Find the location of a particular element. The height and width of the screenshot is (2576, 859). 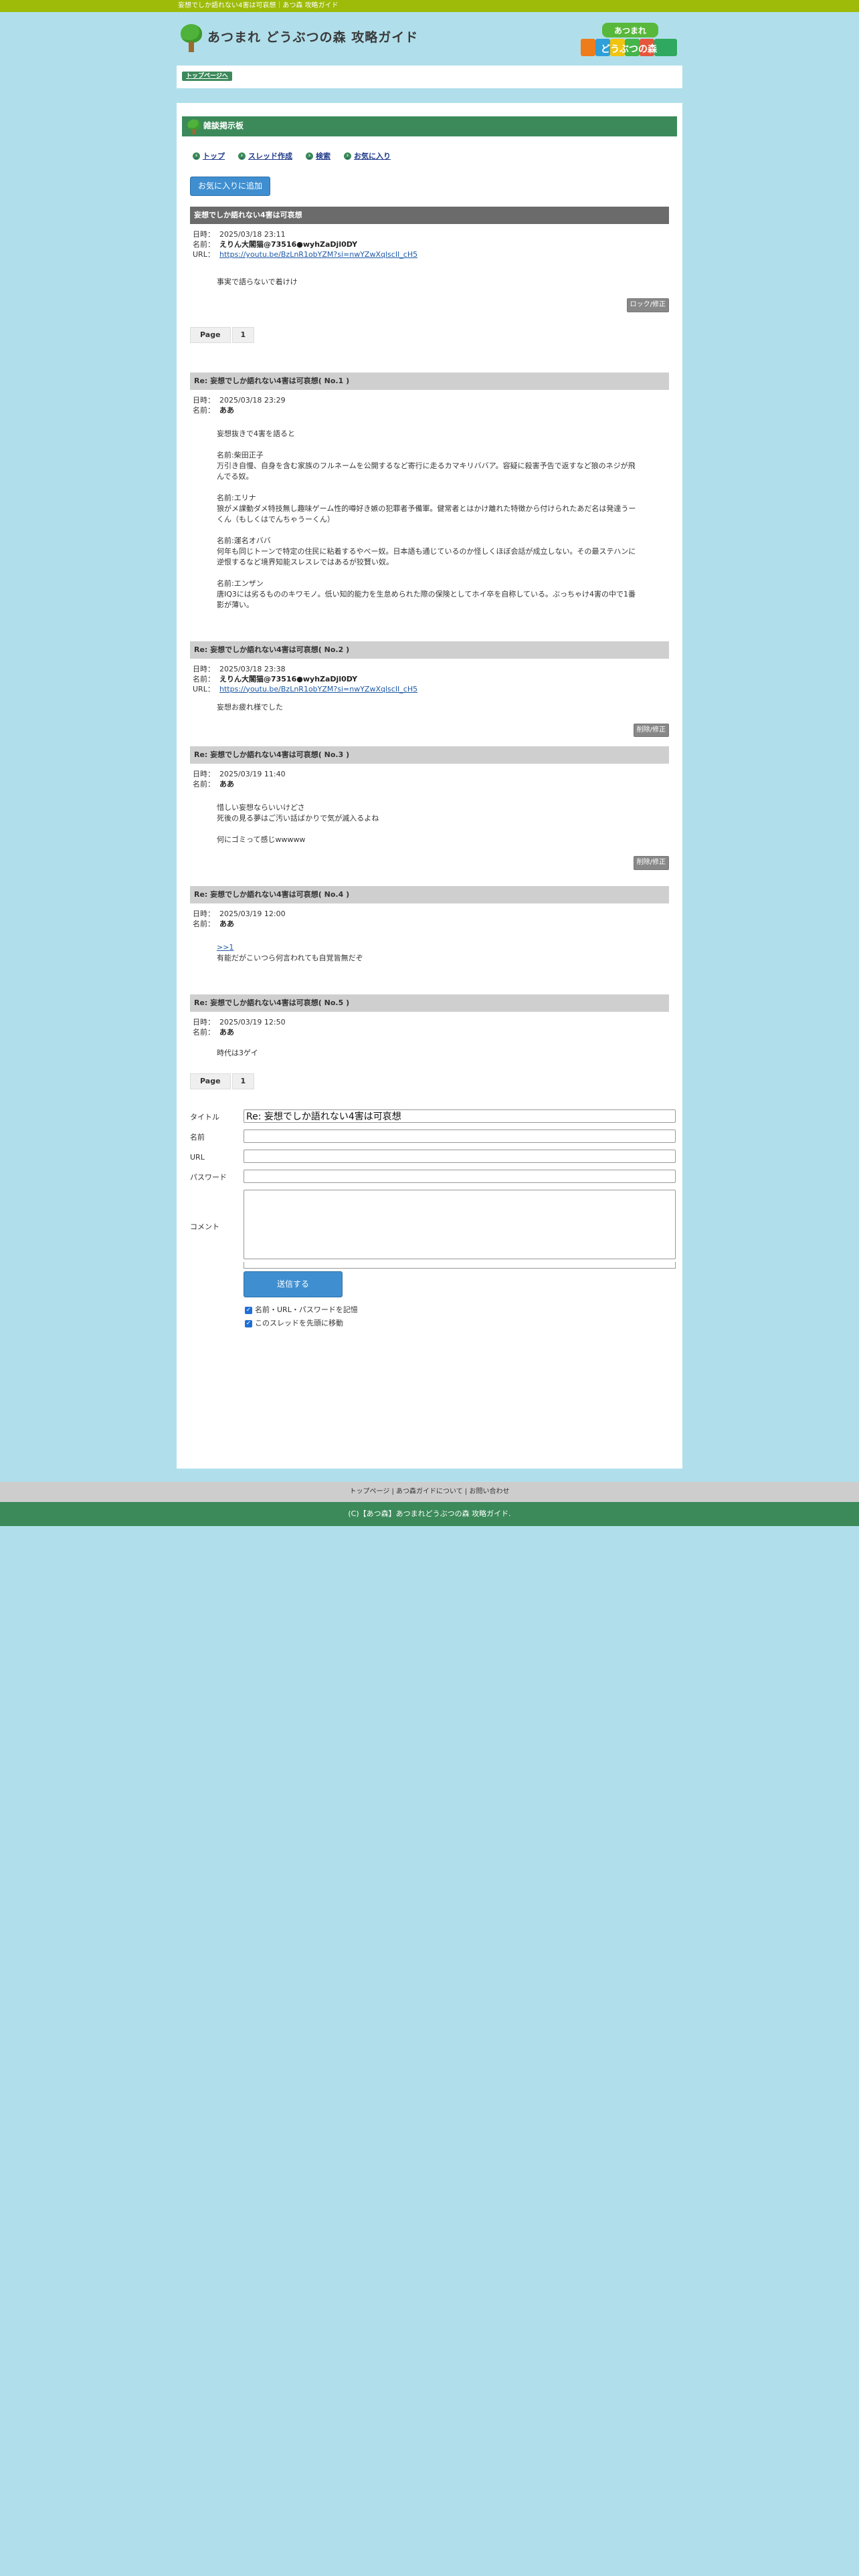

move-top-label: このスレッドを先頭に移動 is located at coordinates (299, 1323).